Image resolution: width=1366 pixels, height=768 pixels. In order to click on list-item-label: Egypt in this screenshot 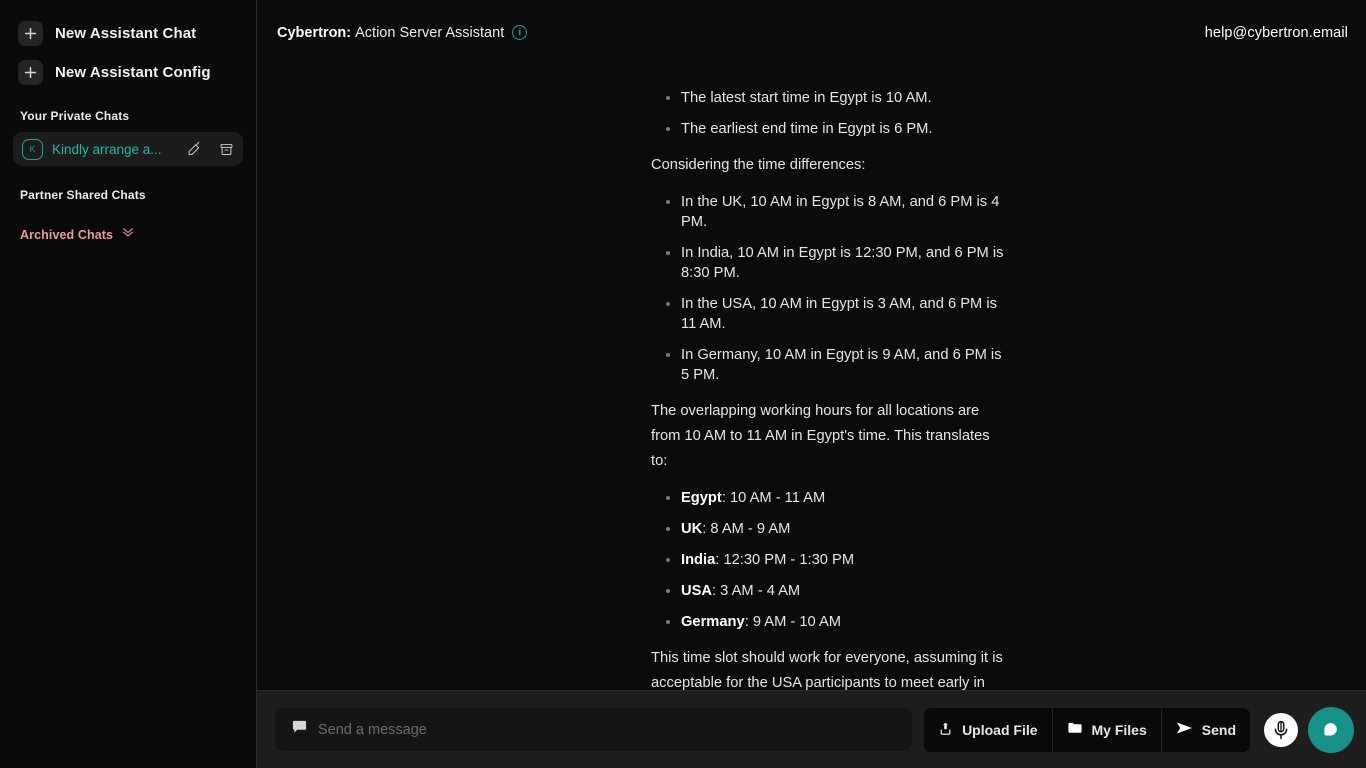, I will do `click(701, 498)`.